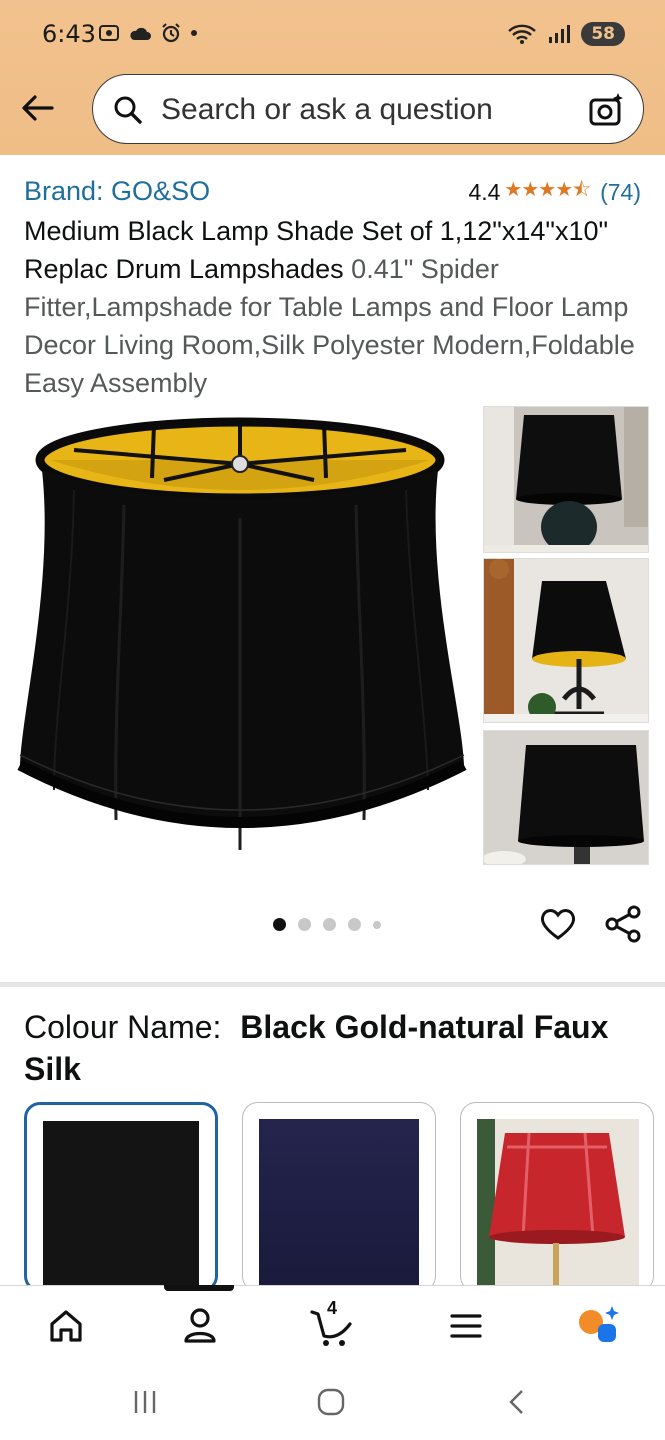 The image size is (665, 1440). I want to click on nav-rufus, so click(598, 1326).